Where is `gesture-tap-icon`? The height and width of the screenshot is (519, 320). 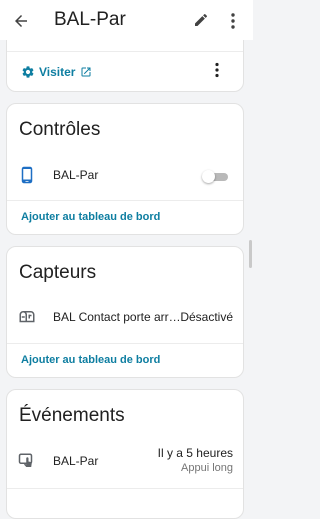 gesture-tap-icon is located at coordinates (25, 460).